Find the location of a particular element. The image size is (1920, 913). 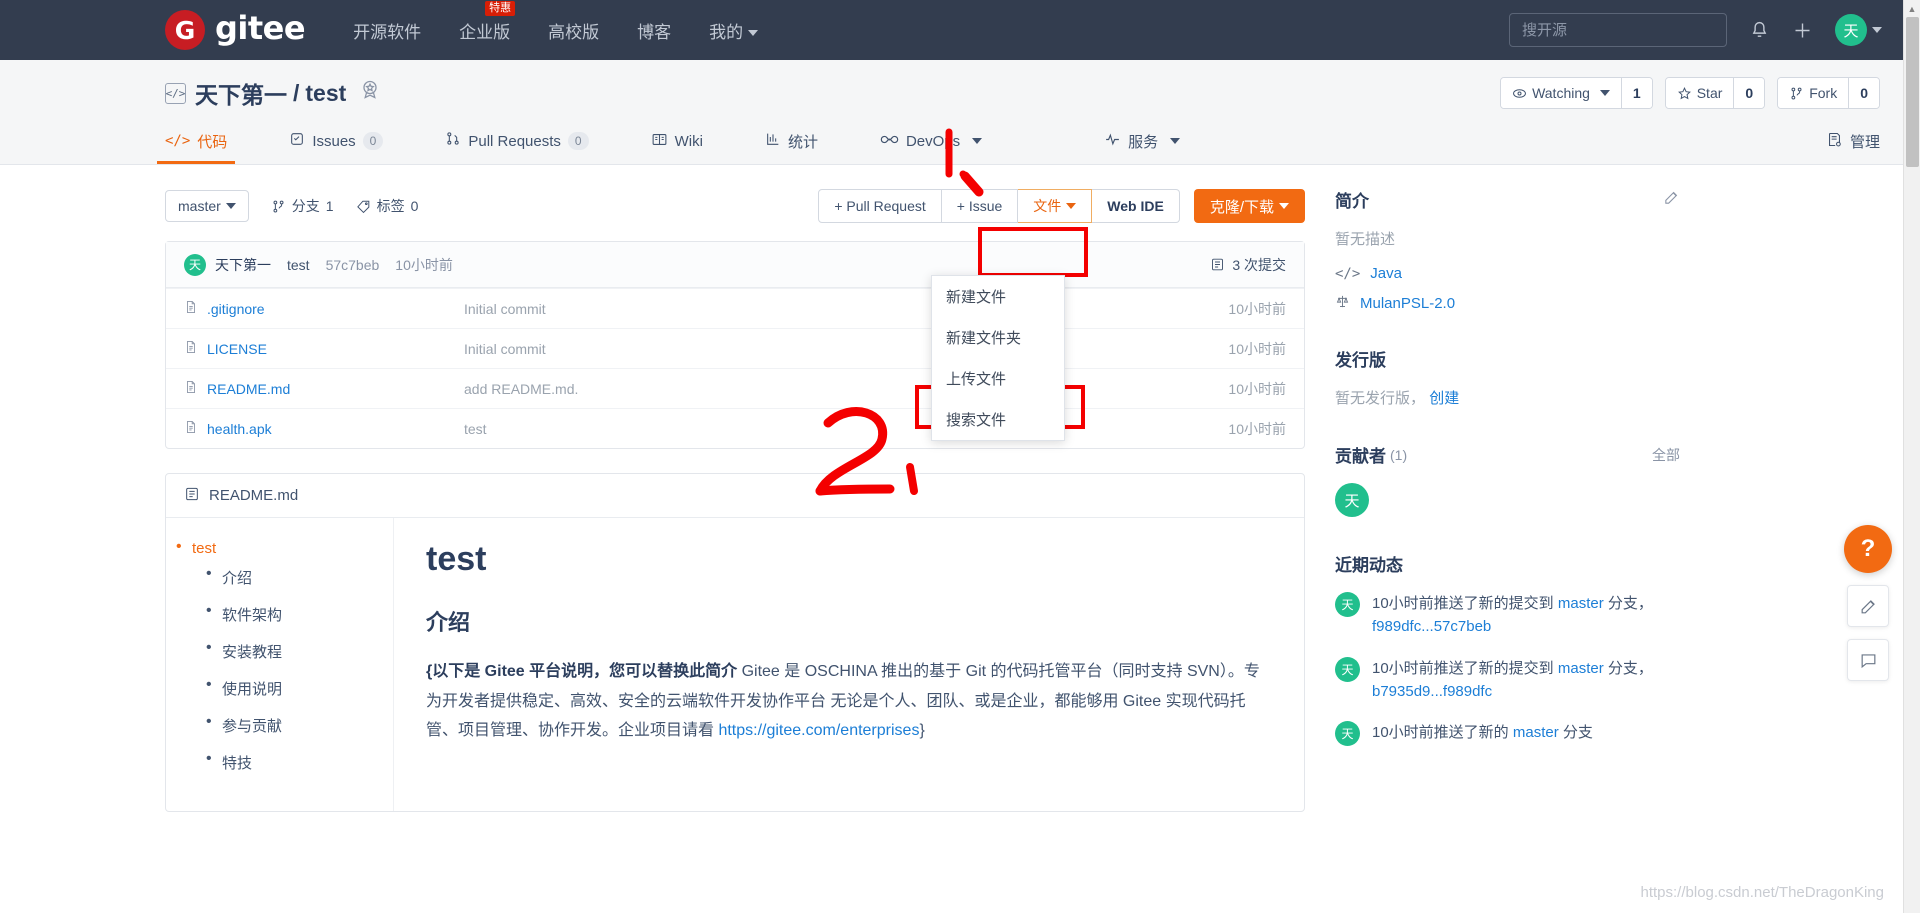

repository-owner: 天下第一 is located at coordinates (241, 93).